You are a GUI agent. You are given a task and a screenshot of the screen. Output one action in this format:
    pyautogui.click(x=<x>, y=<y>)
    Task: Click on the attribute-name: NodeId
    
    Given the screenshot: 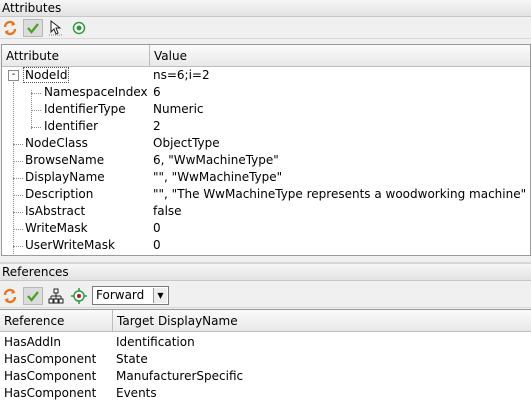 What is the action you would take?
    pyautogui.click(x=46, y=75)
    